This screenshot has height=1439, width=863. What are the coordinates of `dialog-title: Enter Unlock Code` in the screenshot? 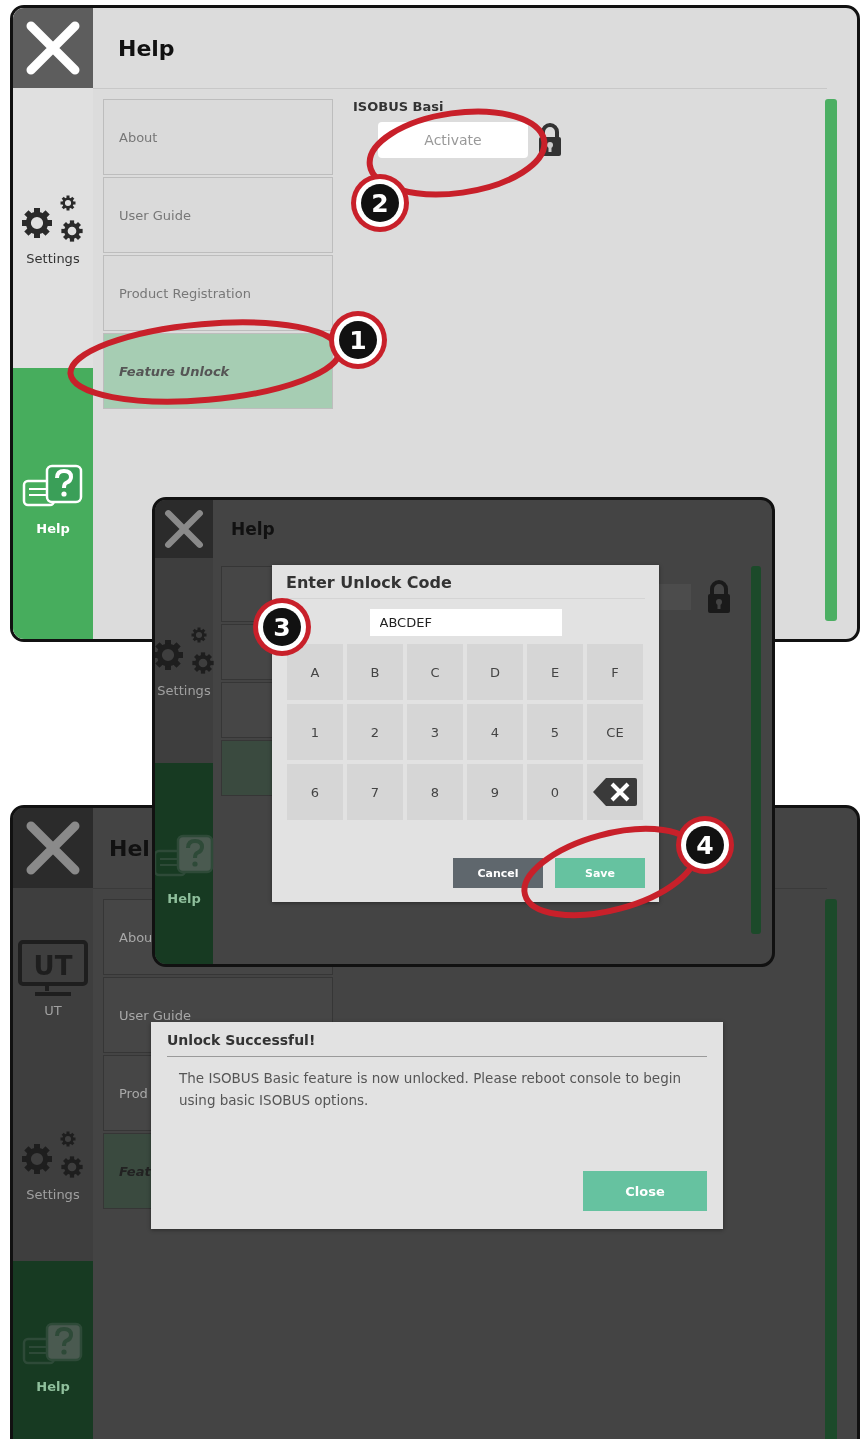 It's located at (465, 586).